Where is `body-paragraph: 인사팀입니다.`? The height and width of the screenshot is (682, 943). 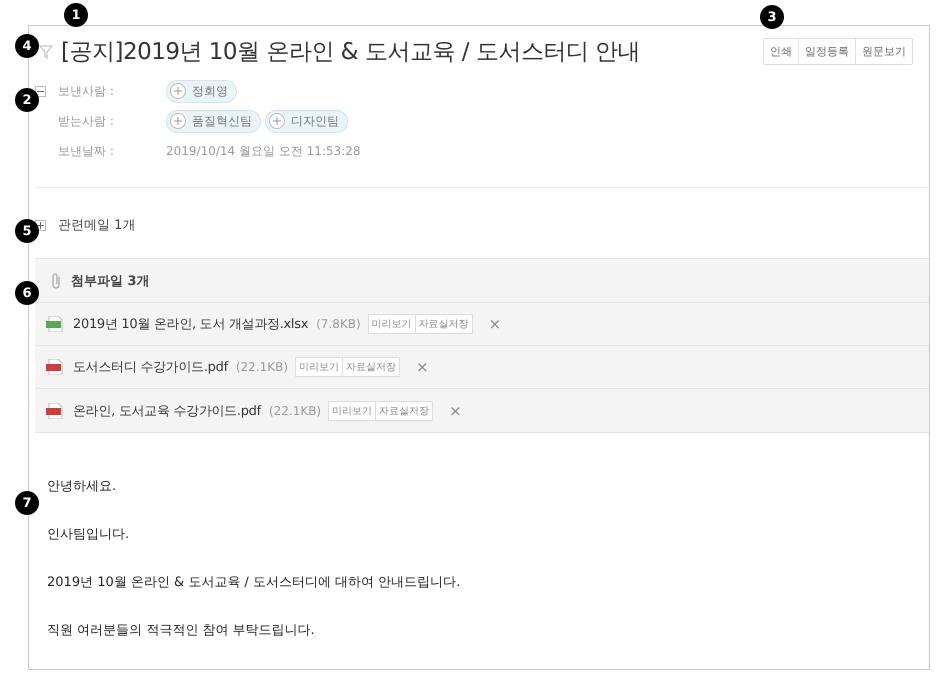
body-paragraph: 인사팀입니다. is located at coordinates (88, 535).